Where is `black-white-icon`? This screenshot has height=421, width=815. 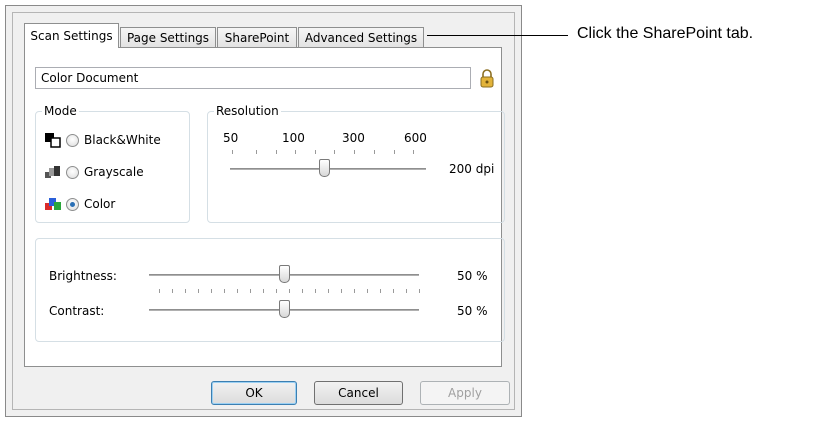
black-white-icon is located at coordinates (53, 140).